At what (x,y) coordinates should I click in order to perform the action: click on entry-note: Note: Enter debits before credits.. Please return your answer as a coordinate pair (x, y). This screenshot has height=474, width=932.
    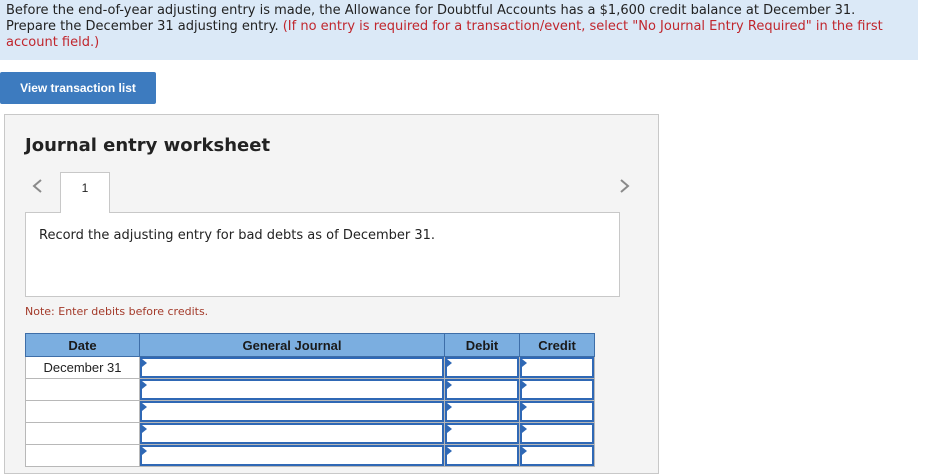
    Looking at the image, I should click on (117, 311).